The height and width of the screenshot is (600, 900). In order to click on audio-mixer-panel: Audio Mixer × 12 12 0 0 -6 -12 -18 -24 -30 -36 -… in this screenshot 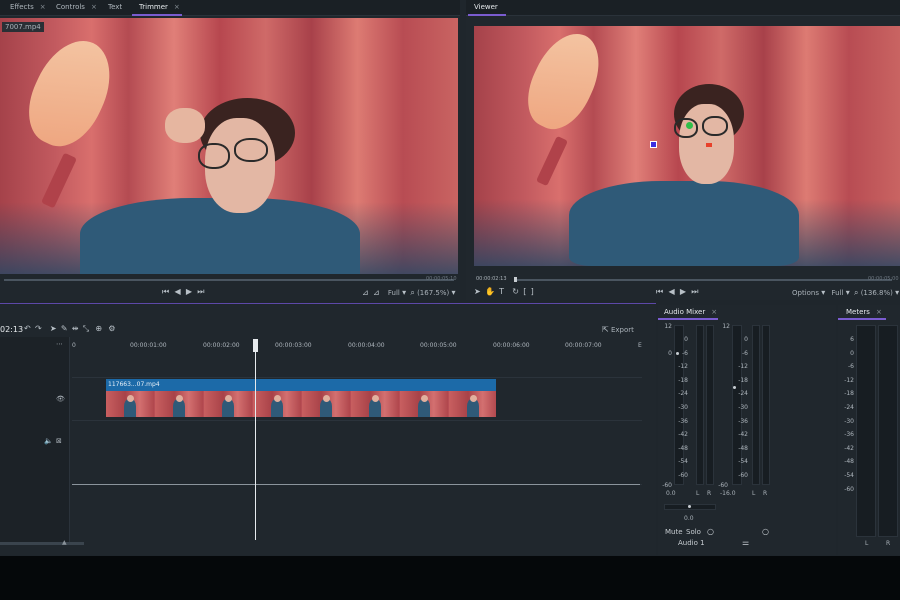, I will do `click(747, 430)`.